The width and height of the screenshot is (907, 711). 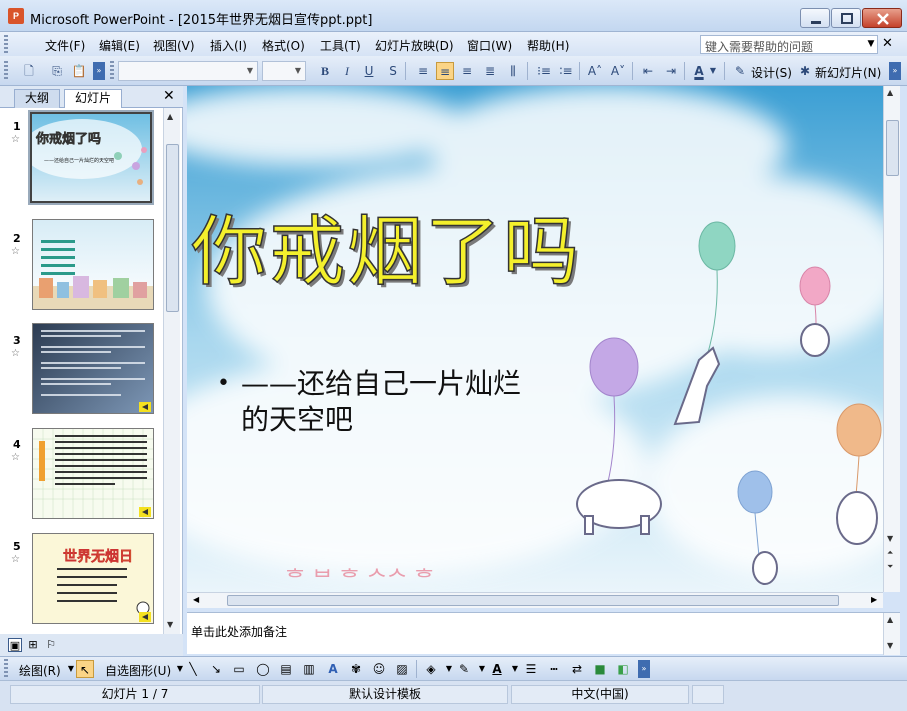 What do you see at coordinates (169, 96) in the screenshot?
I see `close-pane-icon: ✕` at bounding box center [169, 96].